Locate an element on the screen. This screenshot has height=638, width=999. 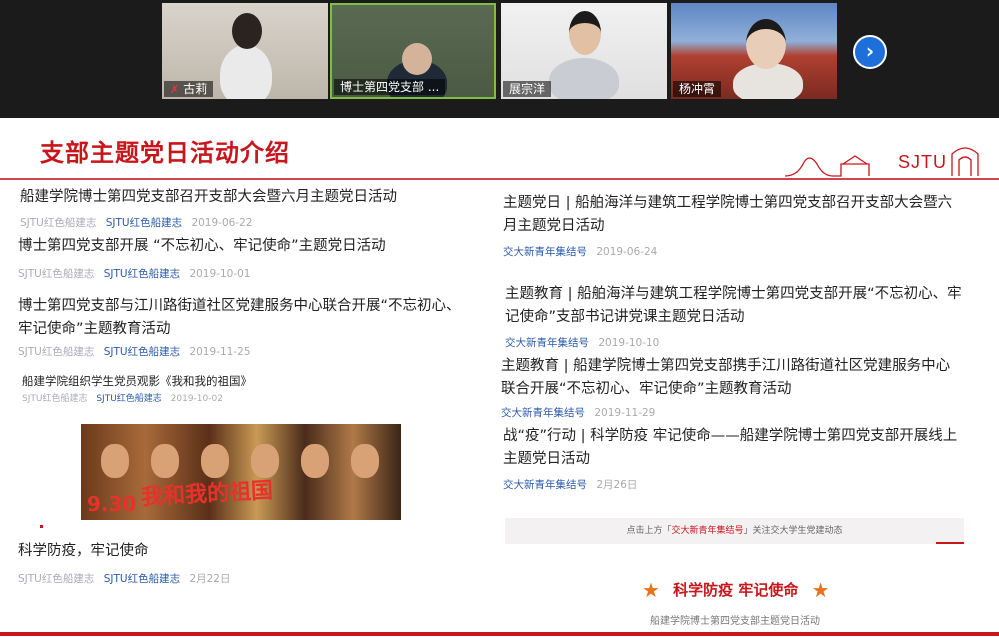
article-title: 博士第四党支部开展 “不忘初心、牢记使命”主题党日活动 is located at coordinates (202, 246).